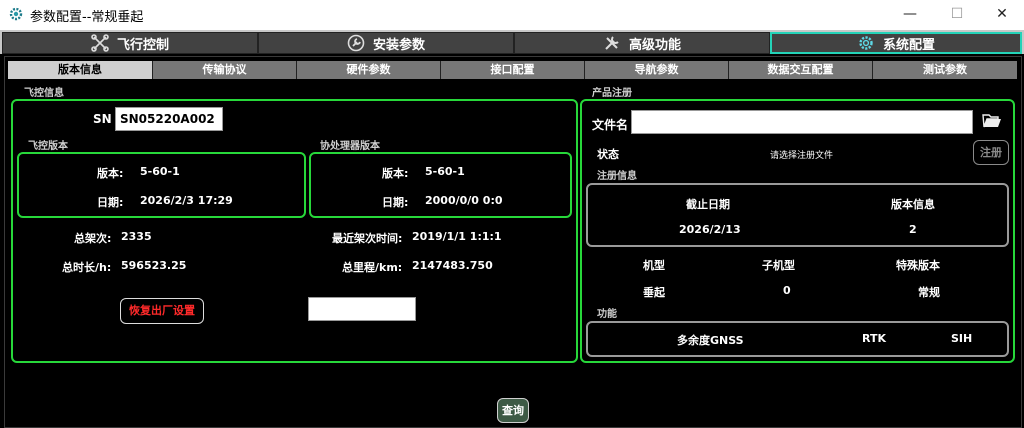 This screenshot has width=1024, height=428. I want to click on tools-icon, so click(612, 43).